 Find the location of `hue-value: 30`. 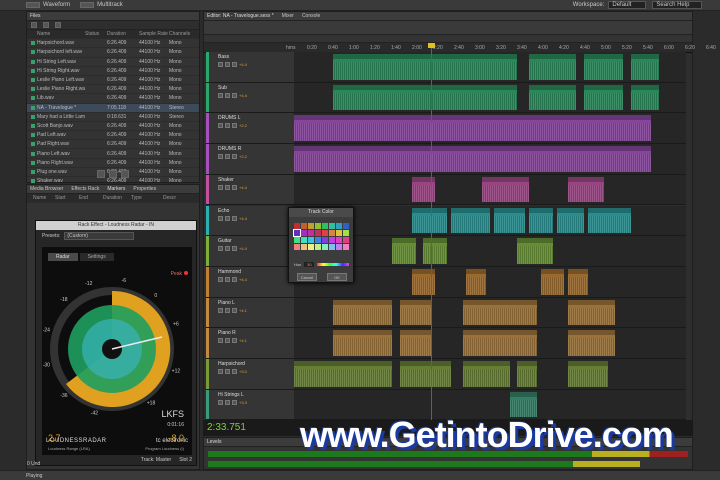

hue-value: 30 is located at coordinates (309, 264).